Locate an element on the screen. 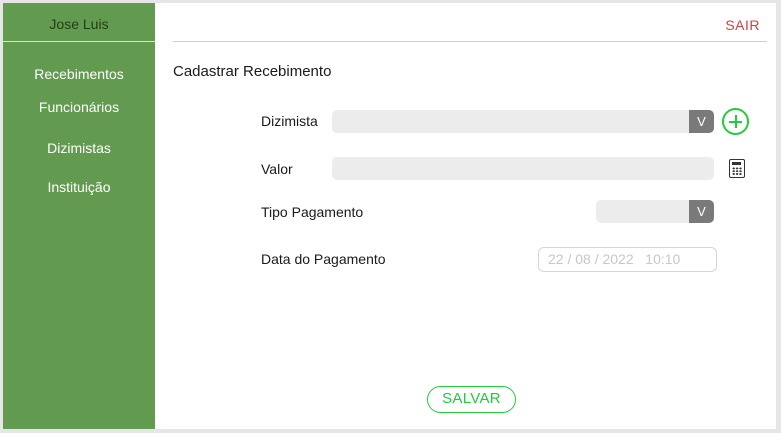 This screenshot has height=433, width=781. data-pagamento-input: 22 / 08 / 2022 10:10 is located at coordinates (627, 259).